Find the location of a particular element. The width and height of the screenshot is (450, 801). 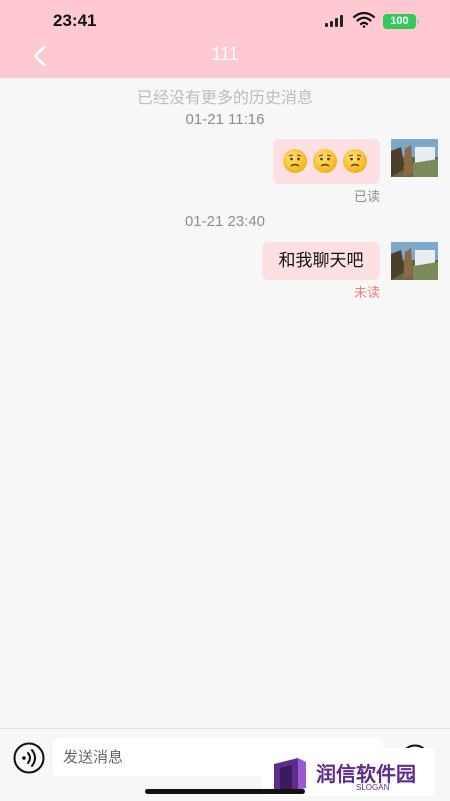

message-text: 和我聊天吧 is located at coordinates (321, 261).